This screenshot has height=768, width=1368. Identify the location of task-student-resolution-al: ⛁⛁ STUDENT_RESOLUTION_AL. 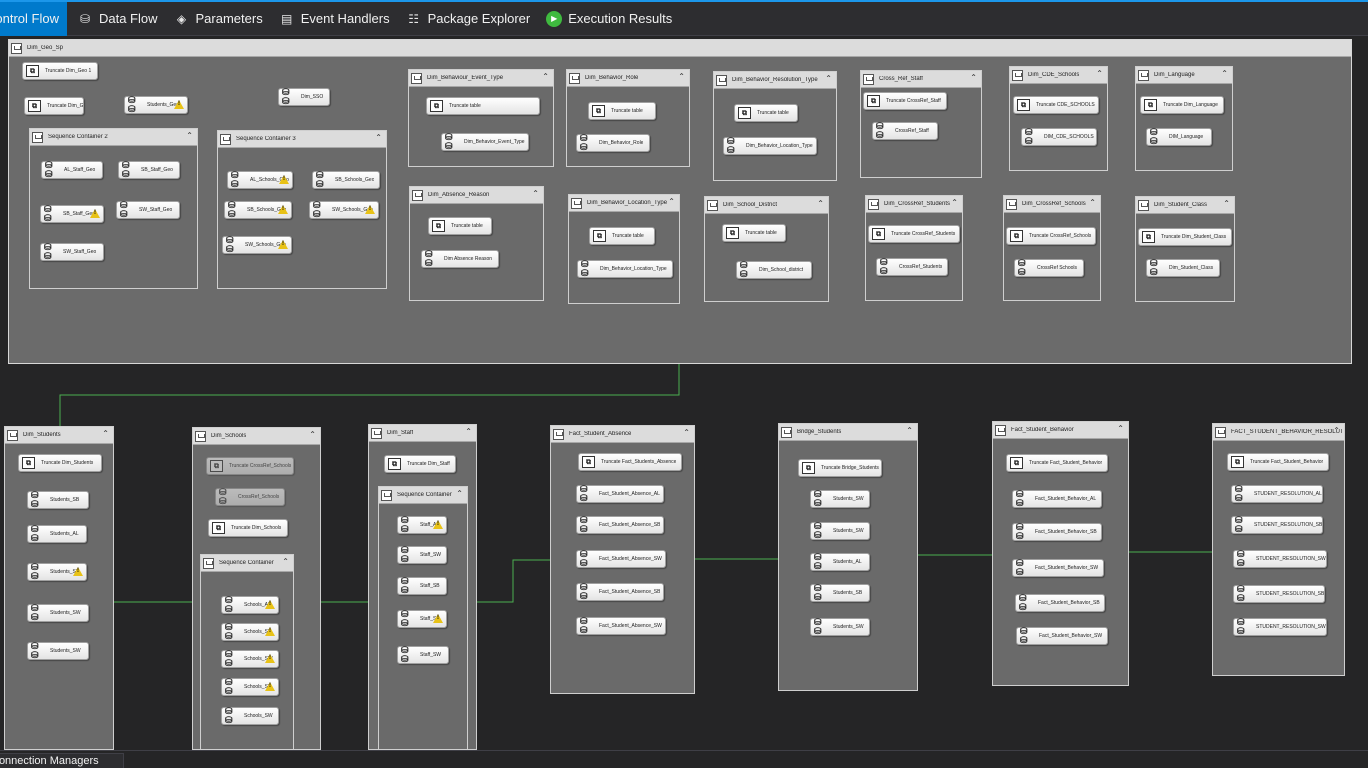
(1277, 494).